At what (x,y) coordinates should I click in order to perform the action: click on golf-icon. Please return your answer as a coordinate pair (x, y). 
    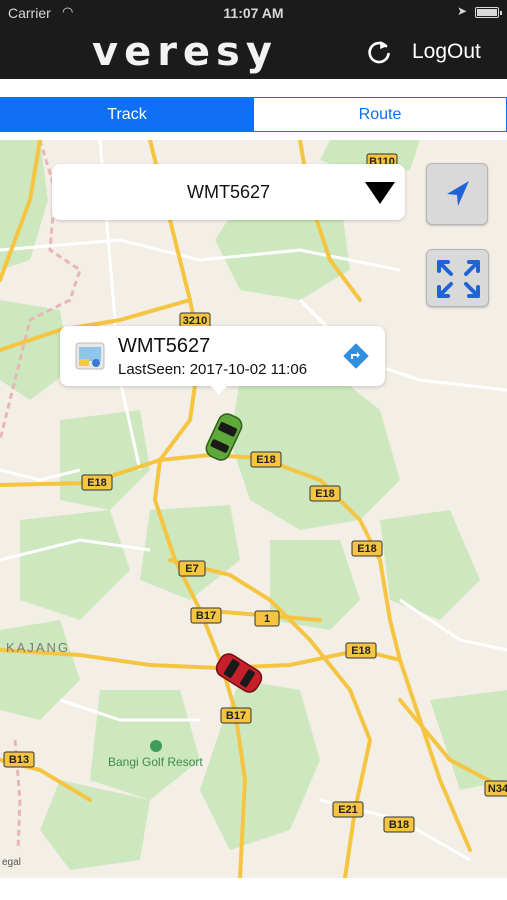
    Looking at the image, I should click on (156, 746).